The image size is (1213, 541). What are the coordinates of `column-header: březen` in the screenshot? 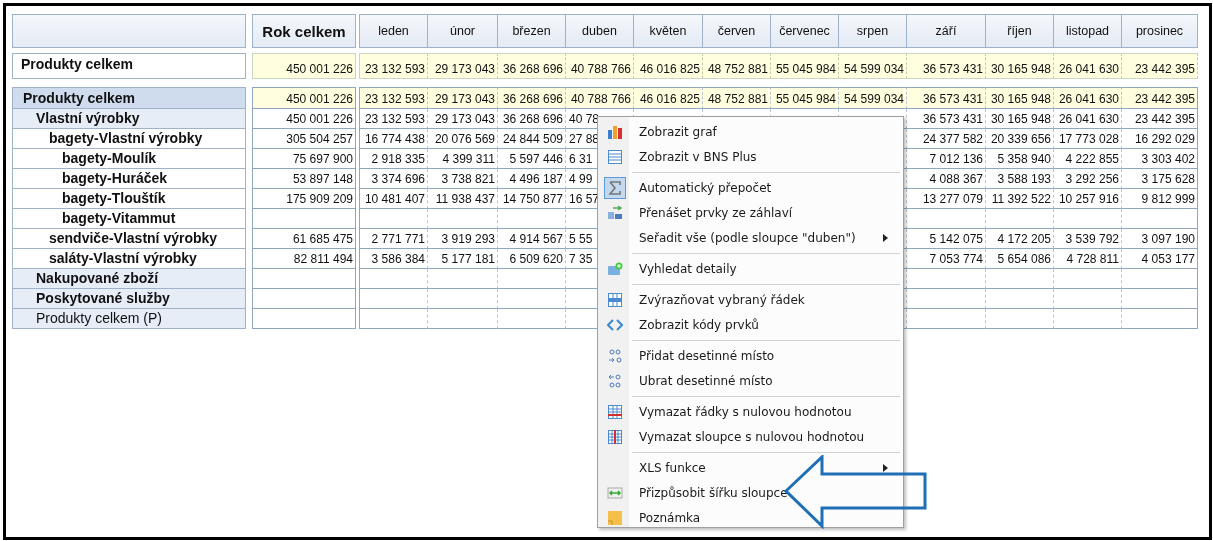 It's located at (532, 31).